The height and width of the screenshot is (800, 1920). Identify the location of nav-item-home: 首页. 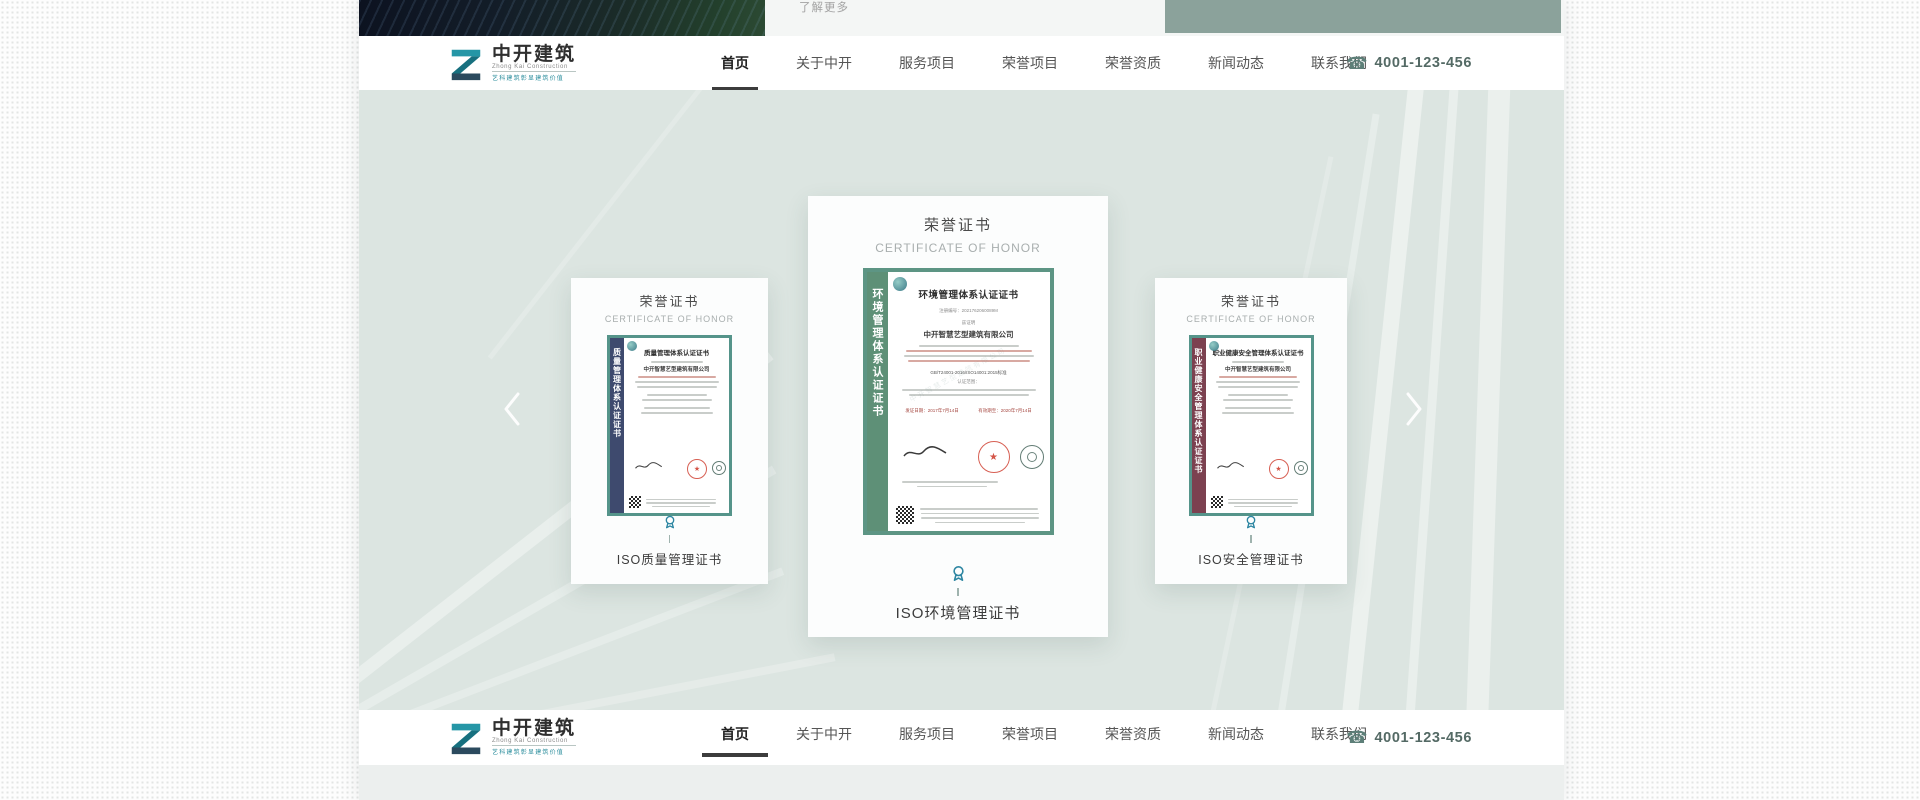
(735, 63).